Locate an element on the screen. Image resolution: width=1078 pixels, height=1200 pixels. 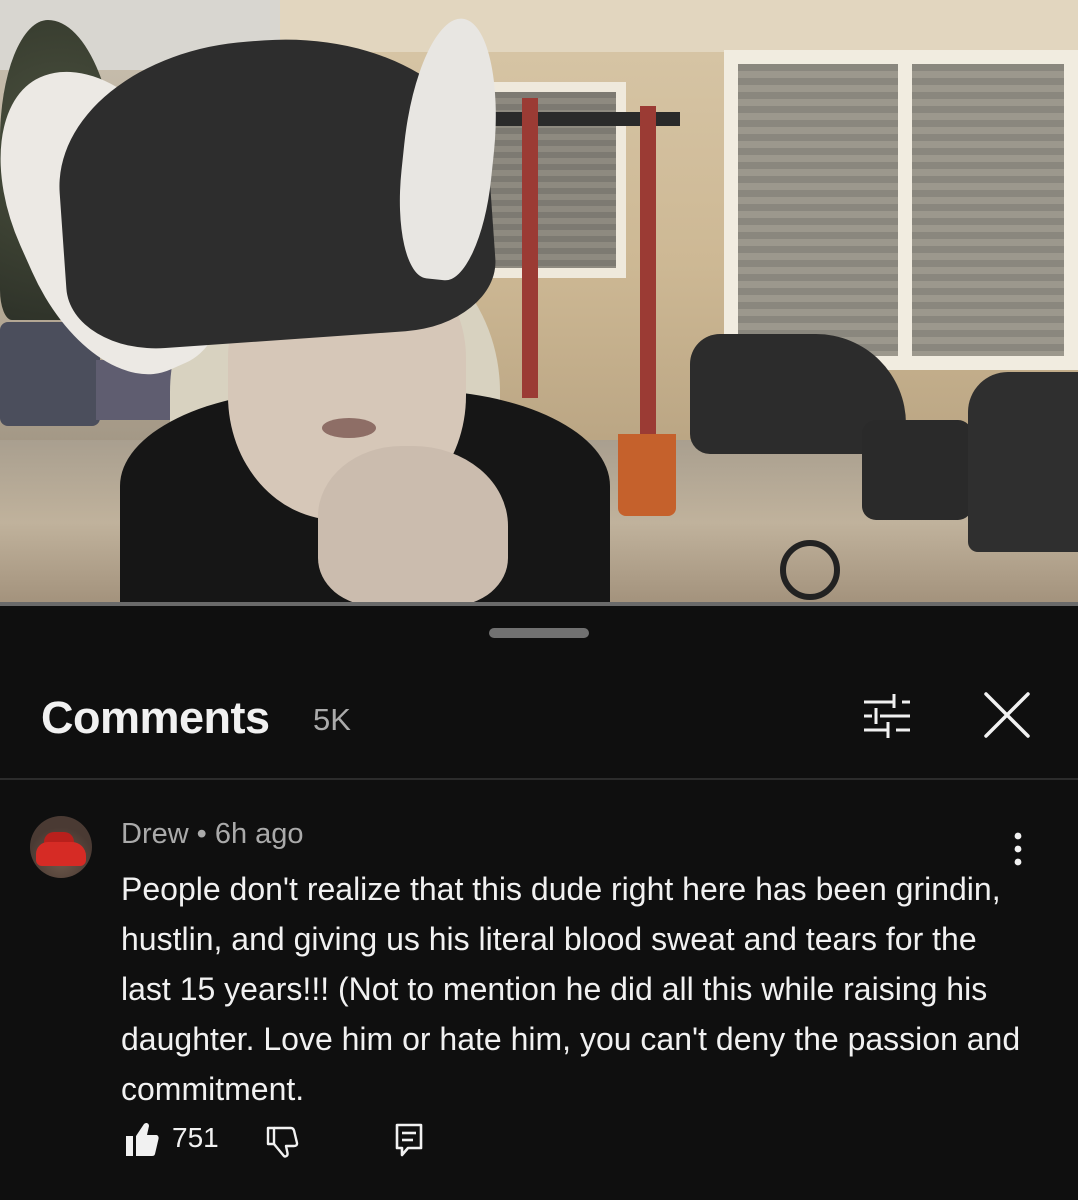
close-icon is located at coordinates (1007, 715).